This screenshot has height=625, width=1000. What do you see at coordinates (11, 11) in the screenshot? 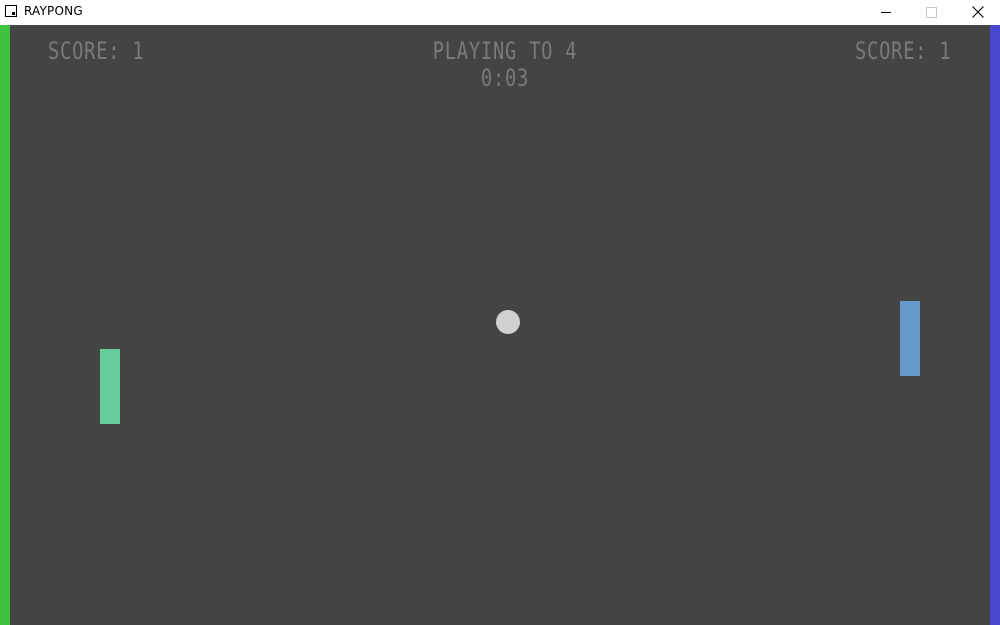
I see `app-icon` at bounding box center [11, 11].